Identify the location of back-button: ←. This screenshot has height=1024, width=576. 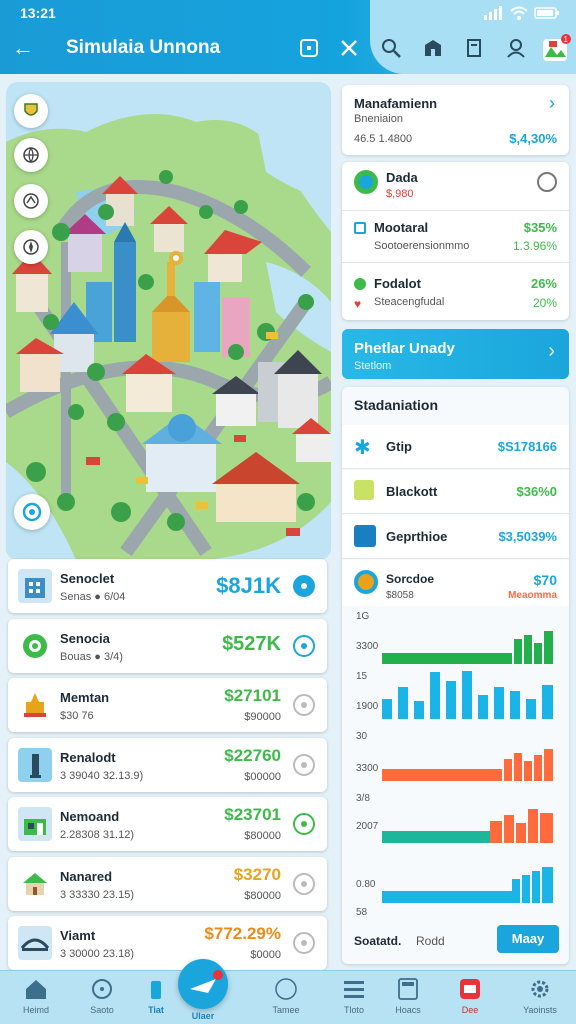
(23, 48).